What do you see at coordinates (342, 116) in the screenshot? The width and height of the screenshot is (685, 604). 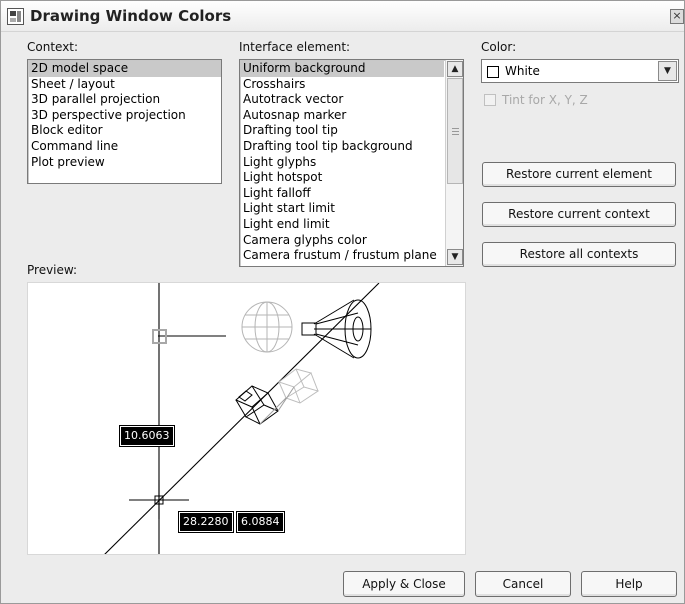 I see `interface-element-list-item: Autosnap marker` at bounding box center [342, 116].